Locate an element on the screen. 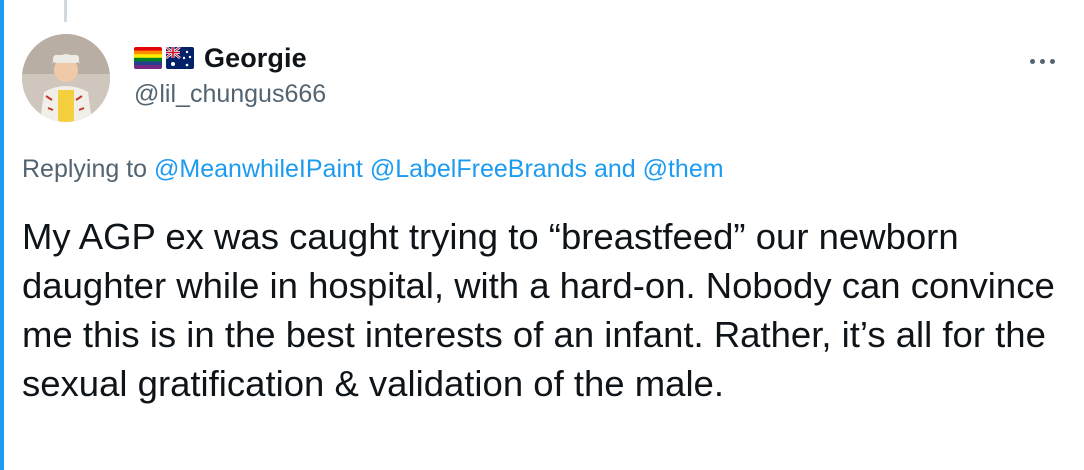  more-options-button is located at coordinates (1042, 61).